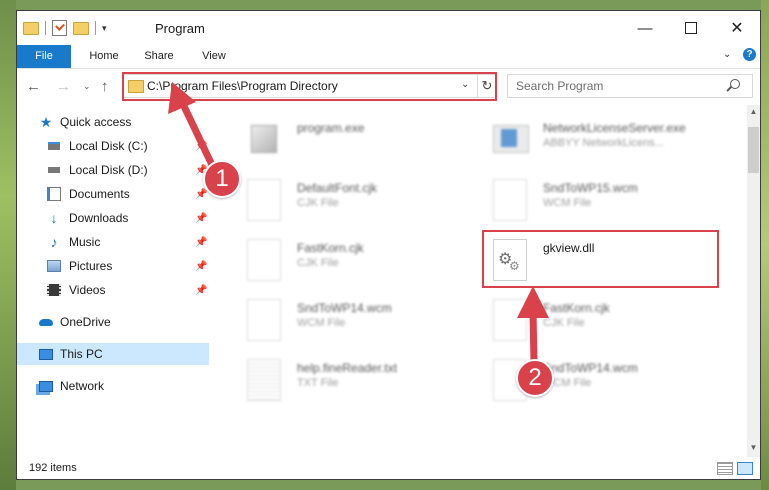  I want to click on file-name: SndToWP15.wcm, so click(590, 188).